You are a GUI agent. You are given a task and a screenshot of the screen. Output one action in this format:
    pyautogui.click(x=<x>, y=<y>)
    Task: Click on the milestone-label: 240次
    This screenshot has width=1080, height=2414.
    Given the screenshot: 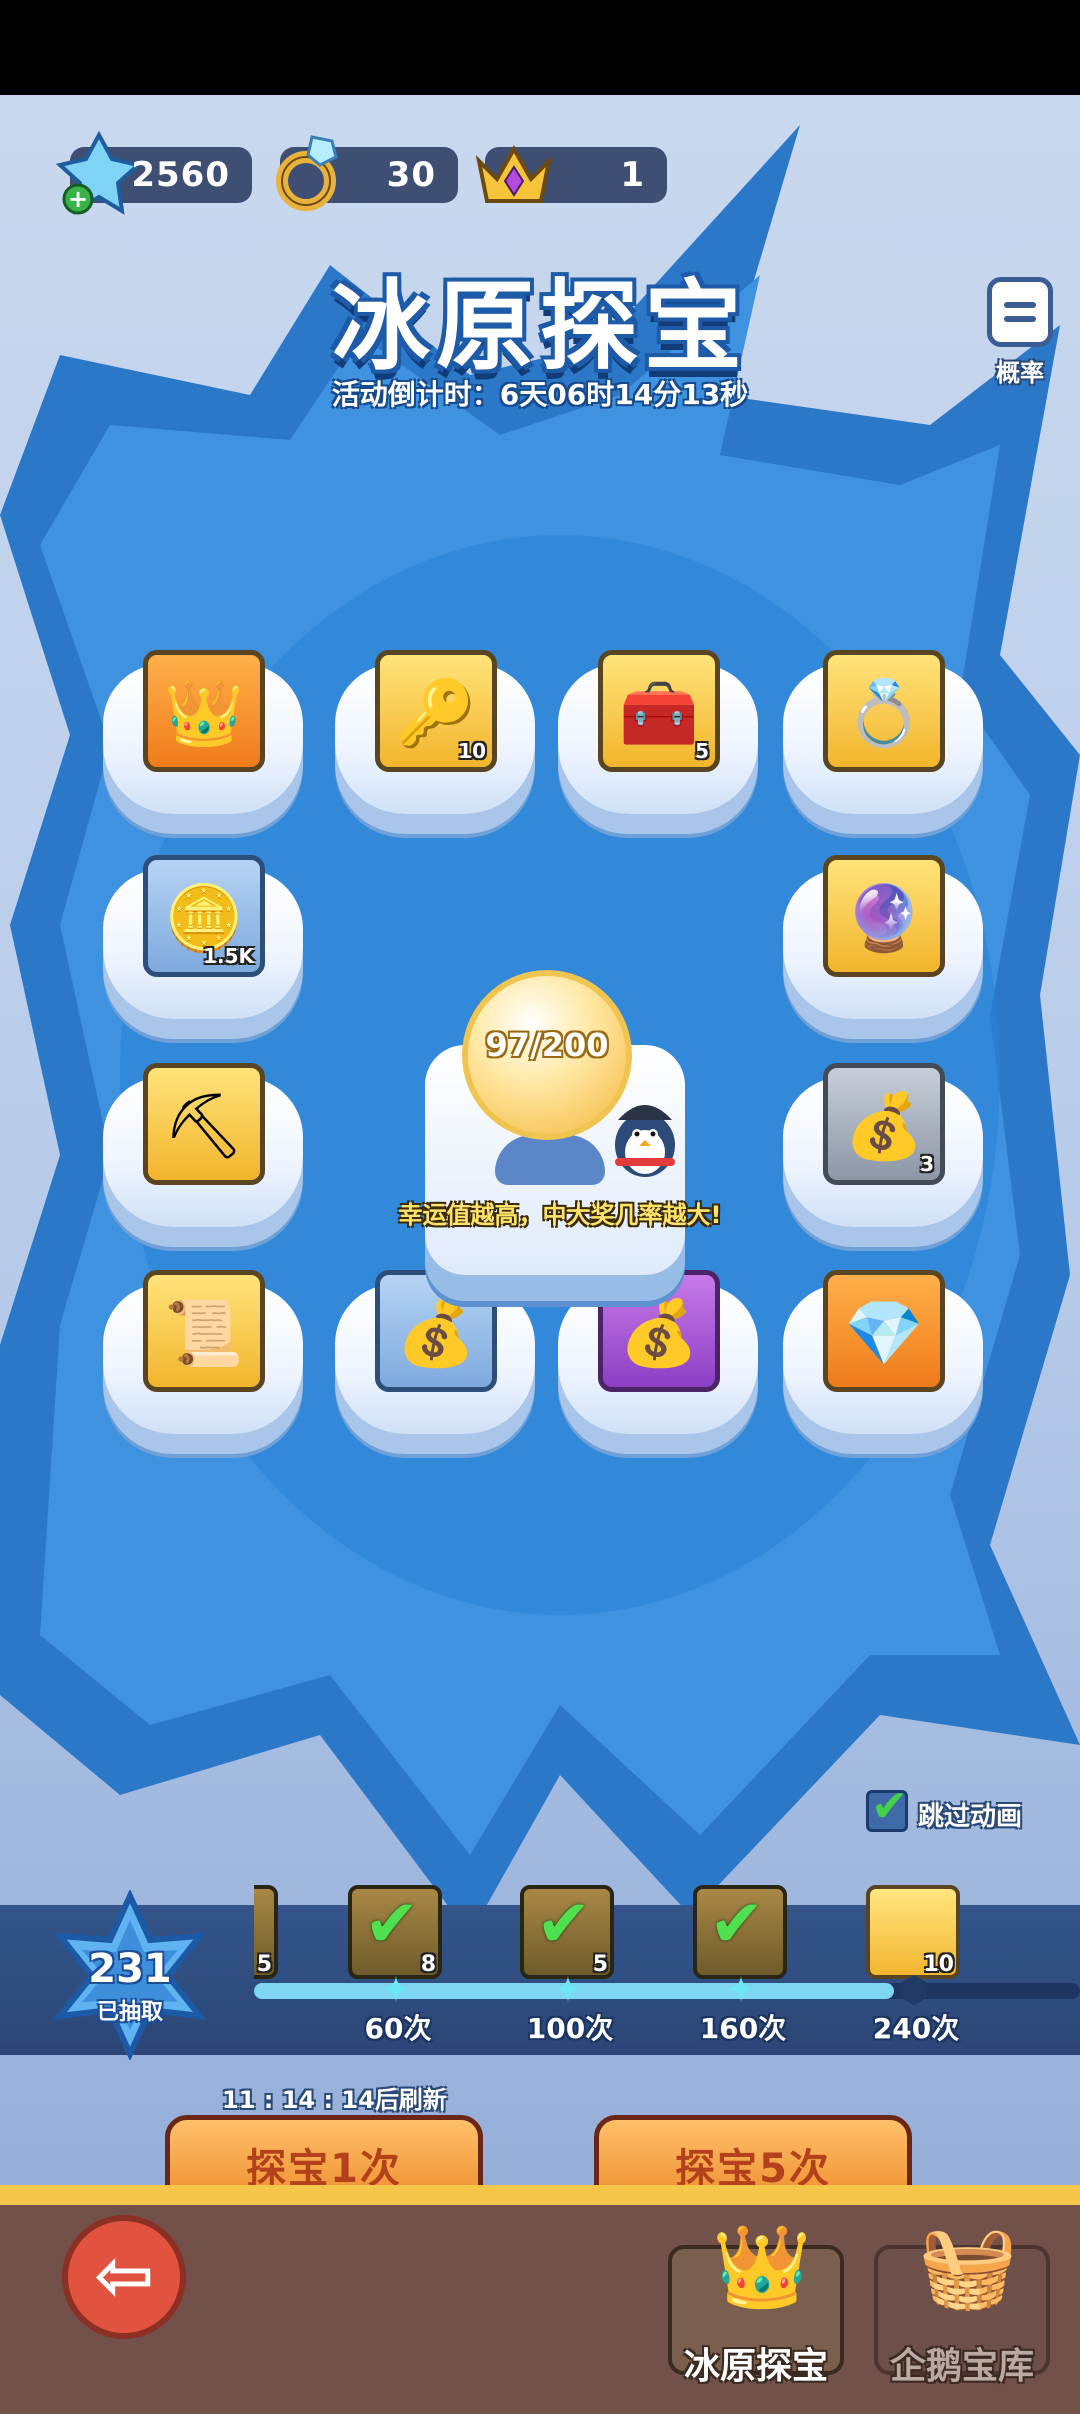 What is the action you would take?
    pyautogui.click(x=916, y=2028)
    